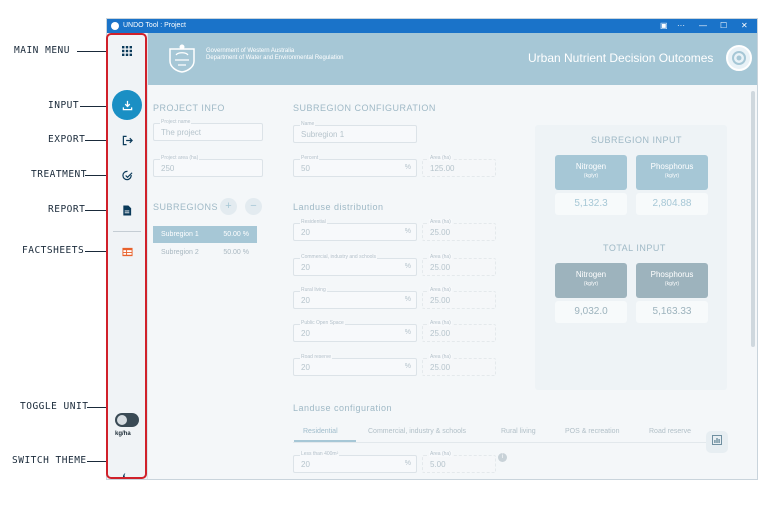  Describe the element at coordinates (502, 457) in the screenshot. I see `info-icon: i` at that location.